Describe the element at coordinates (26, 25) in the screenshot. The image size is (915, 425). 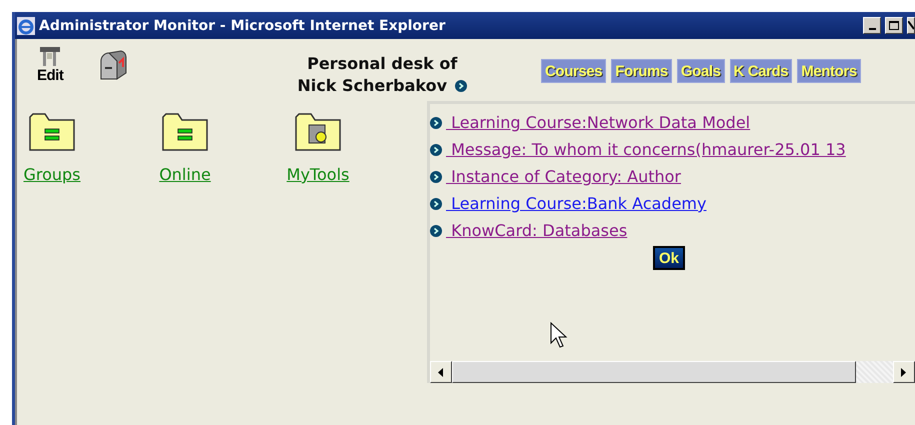
I see `browser-icon` at that location.